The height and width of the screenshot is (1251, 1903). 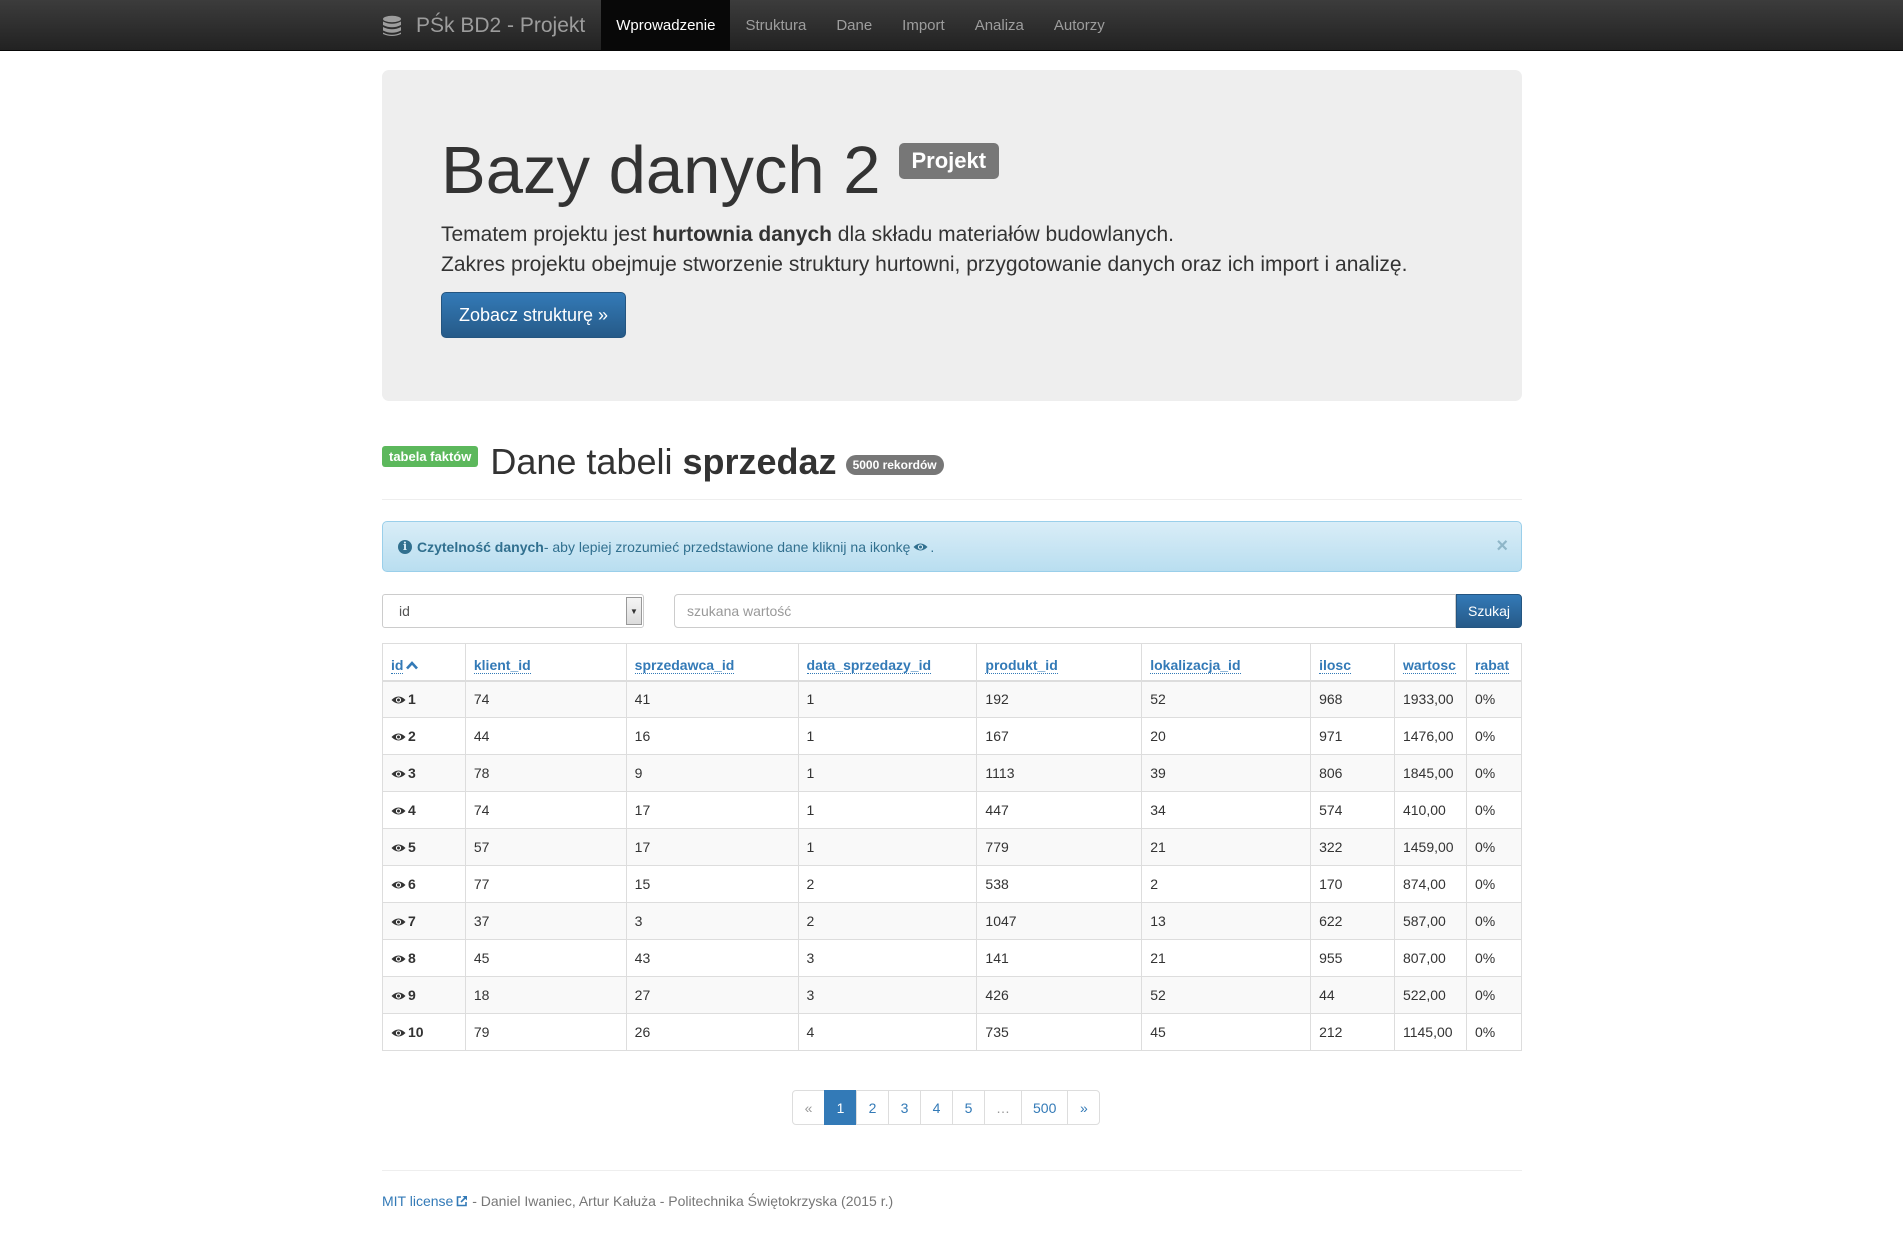 What do you see at coordinates (545, 773) in the screenshot?
I see `cell-klient-id: 78` at bounding box center [545, 773].